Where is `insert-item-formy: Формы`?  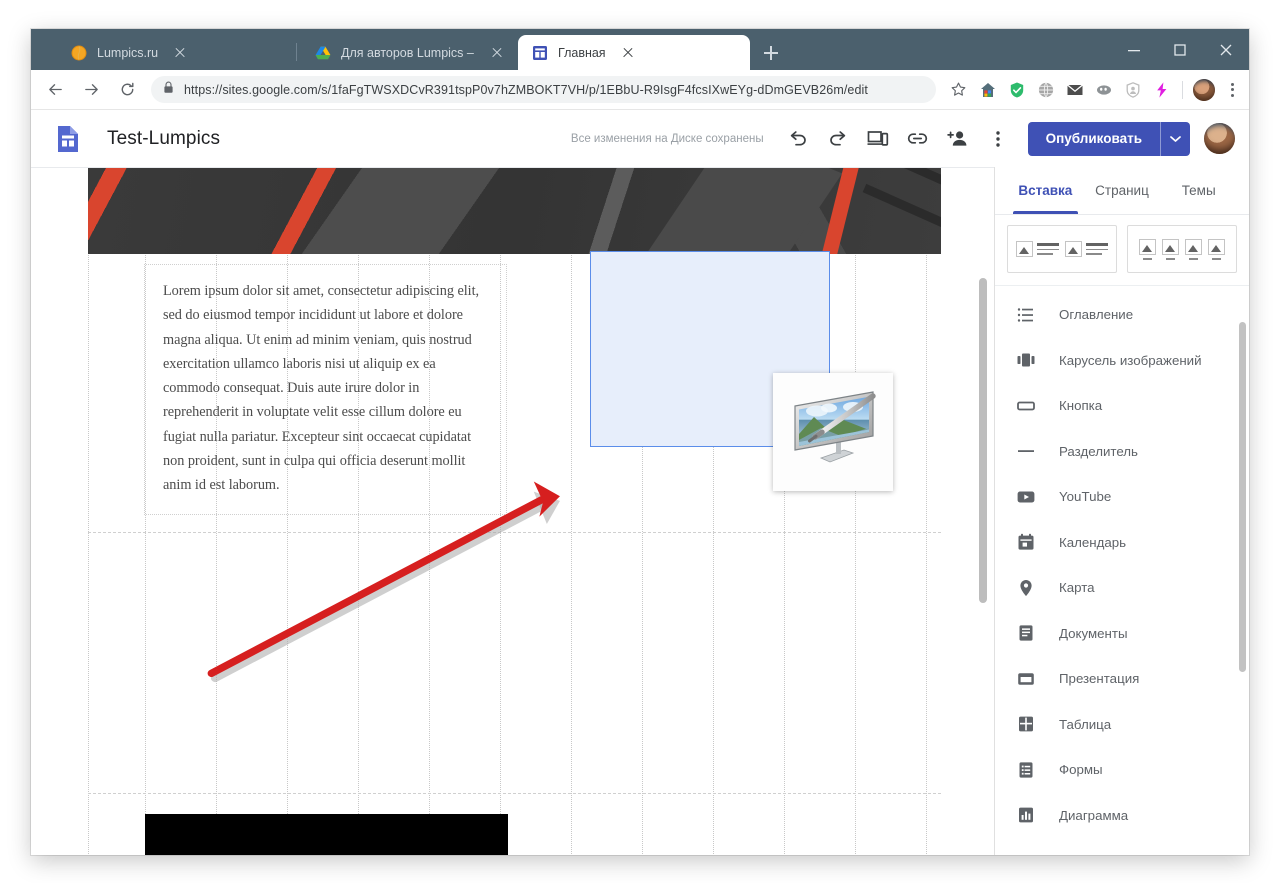 insert-item-formy: Формы is located at coordinates (1122, 770).